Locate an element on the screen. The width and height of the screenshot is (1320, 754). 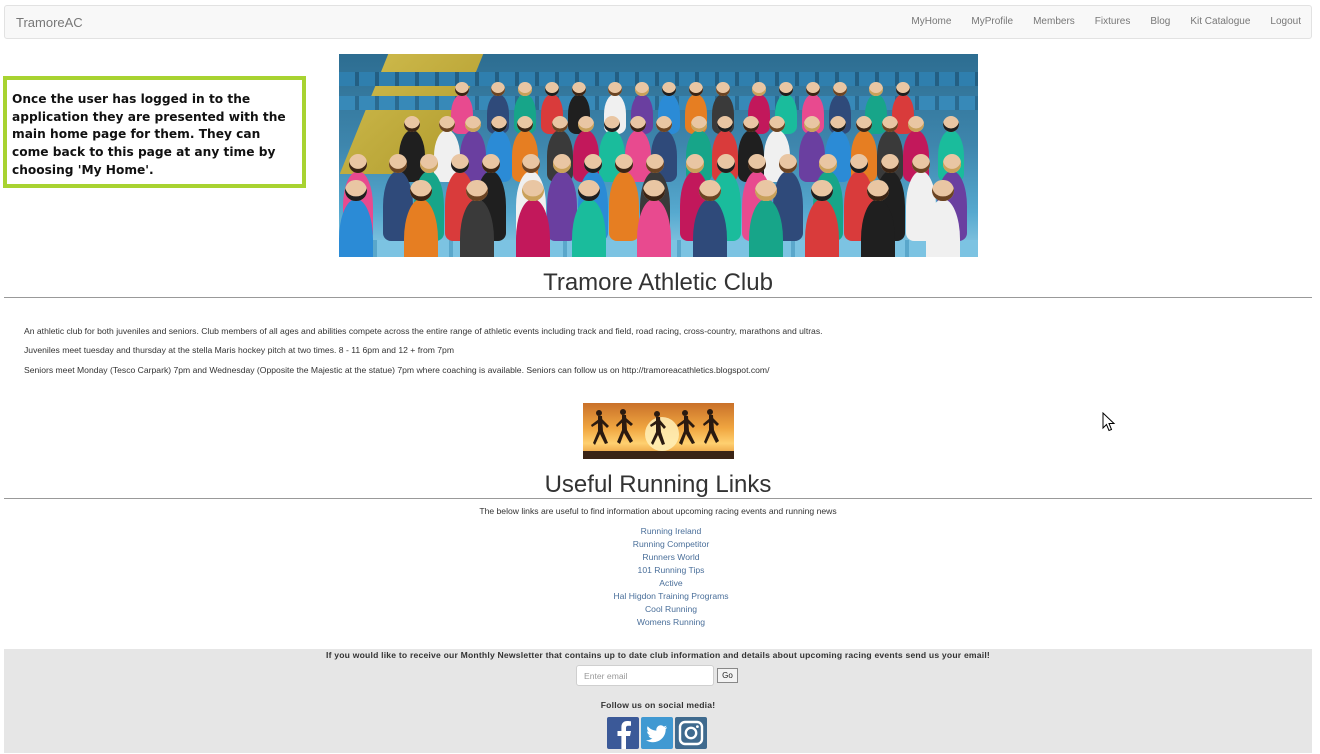
page-title: Tramore Athletic Club is located at coordinates (658, 282).